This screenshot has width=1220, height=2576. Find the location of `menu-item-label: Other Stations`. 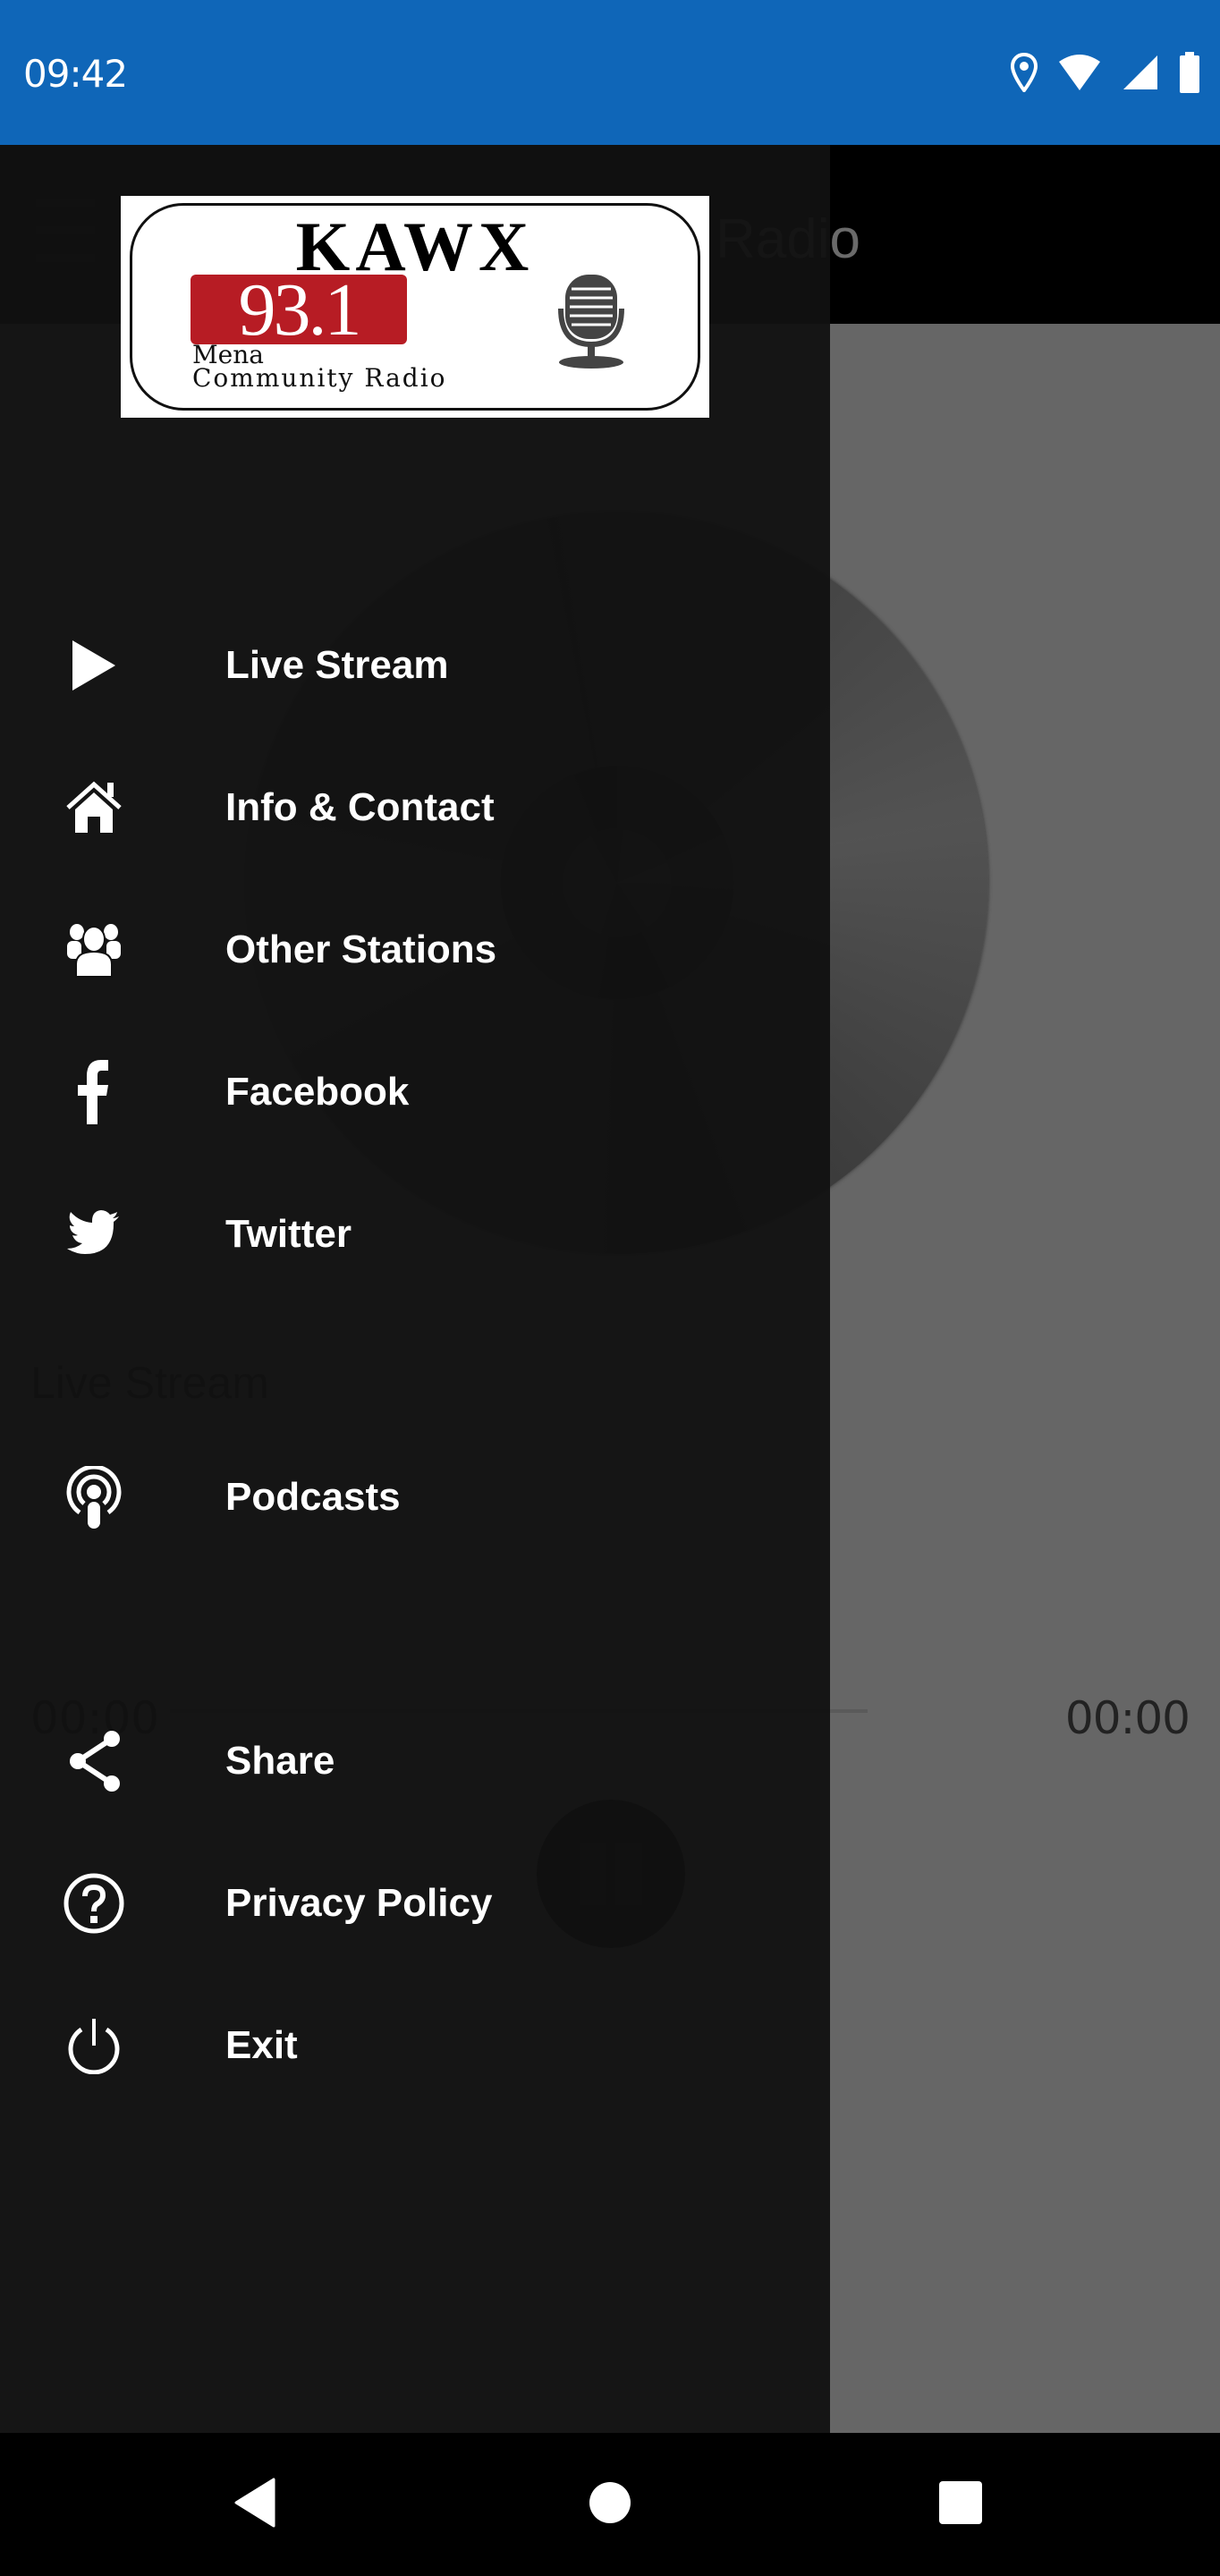

menu-item-label: Other Stations is located at coordinates (361, 949).